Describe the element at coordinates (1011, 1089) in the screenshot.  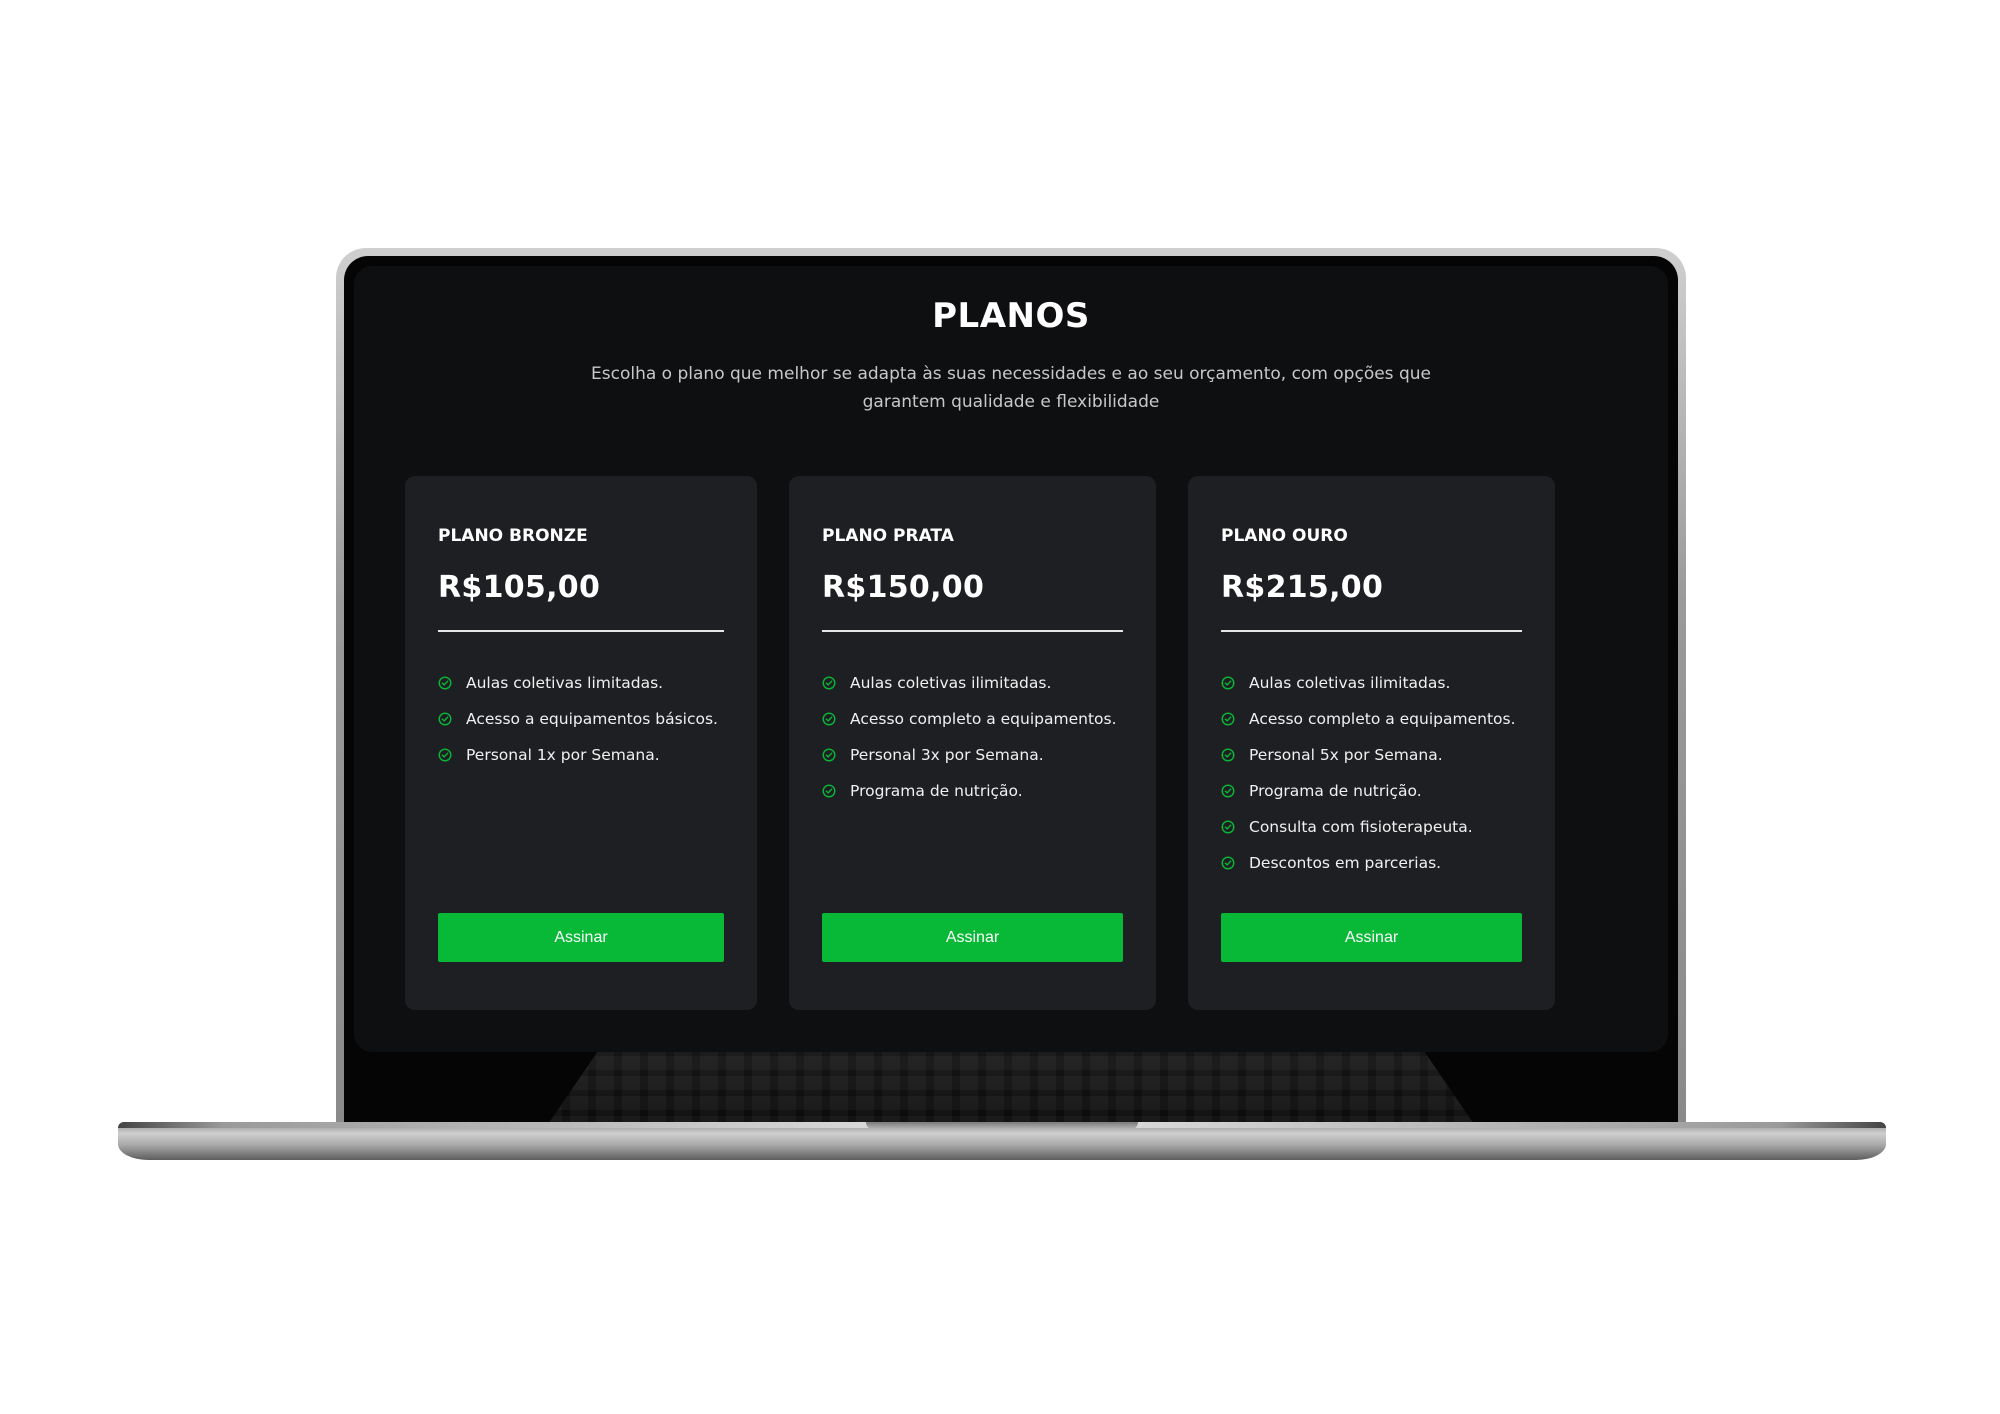
I see `keyboard-reflection` at that location.